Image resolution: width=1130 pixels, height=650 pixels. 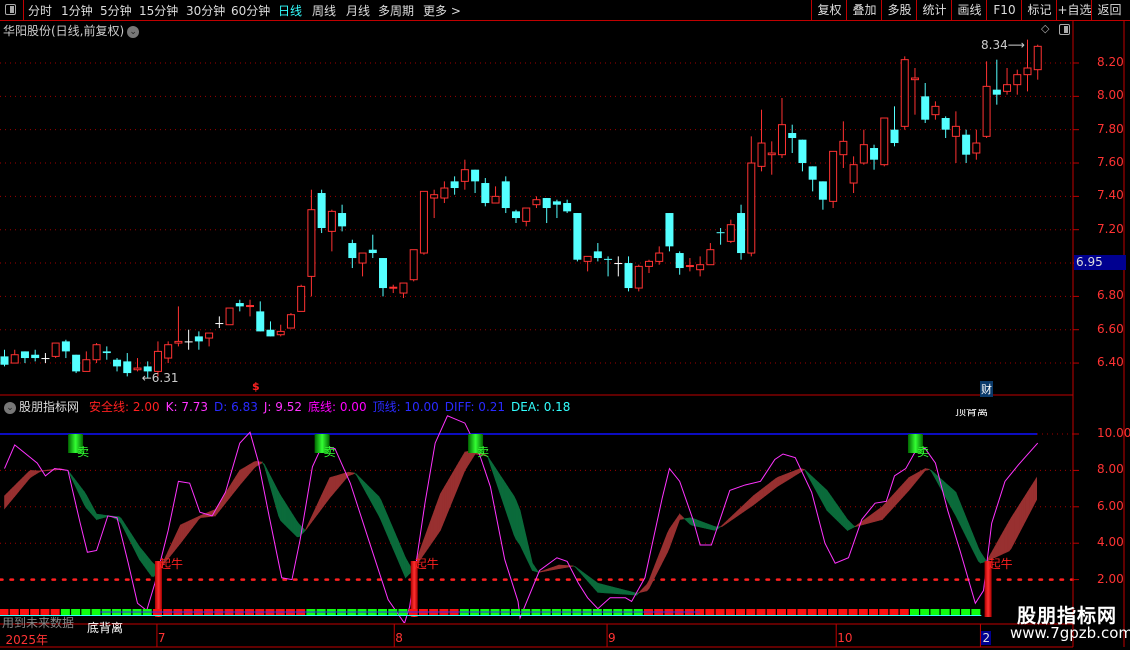 What do you see at coordinates (158, 10) in the screenshot?
I see `period-tab: 15分钟` at bounding box center [158, 10].